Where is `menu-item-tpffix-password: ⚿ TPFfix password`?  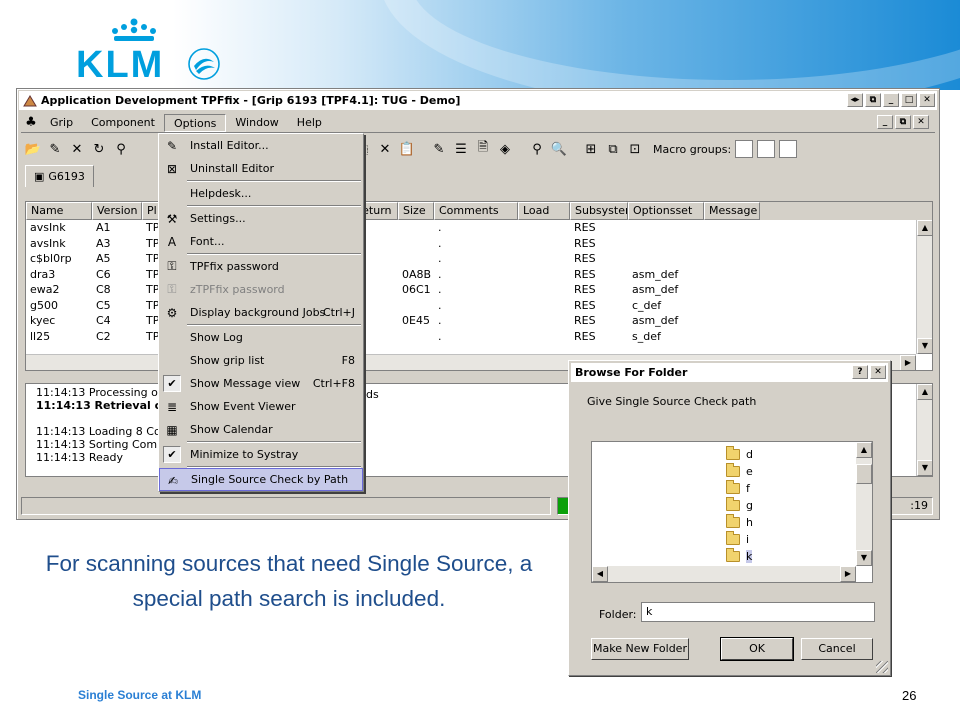 menu-item-tpffix-password: ⚿ TPFfix password is located at coordinates (261, 266).